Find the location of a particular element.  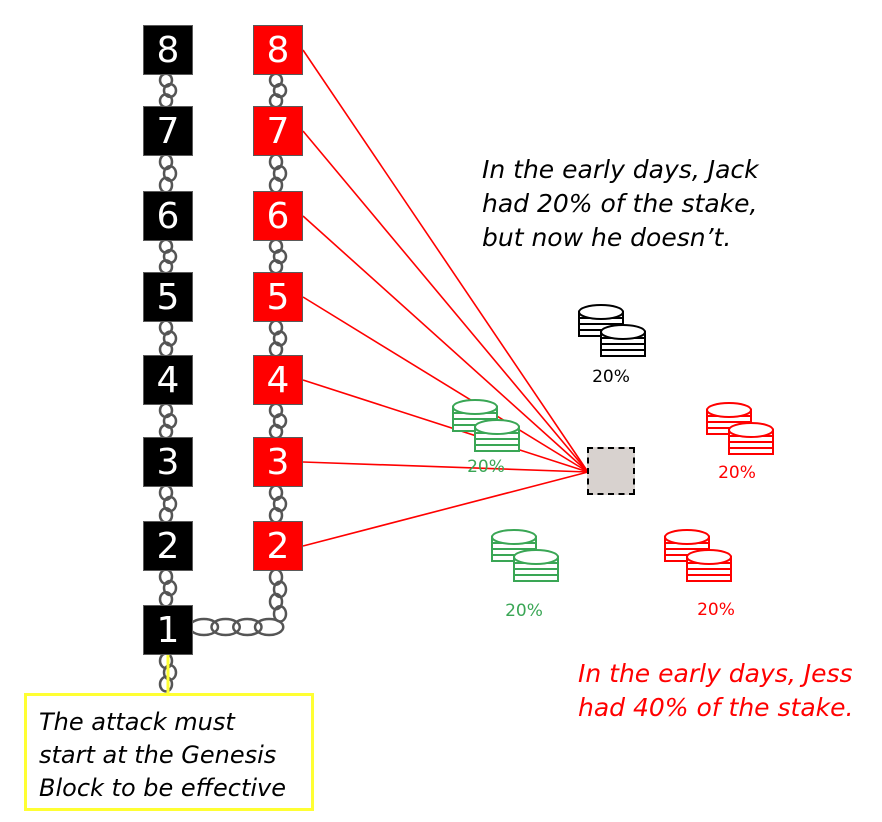

attack-block: 7 is located at coordinates (278, 131).